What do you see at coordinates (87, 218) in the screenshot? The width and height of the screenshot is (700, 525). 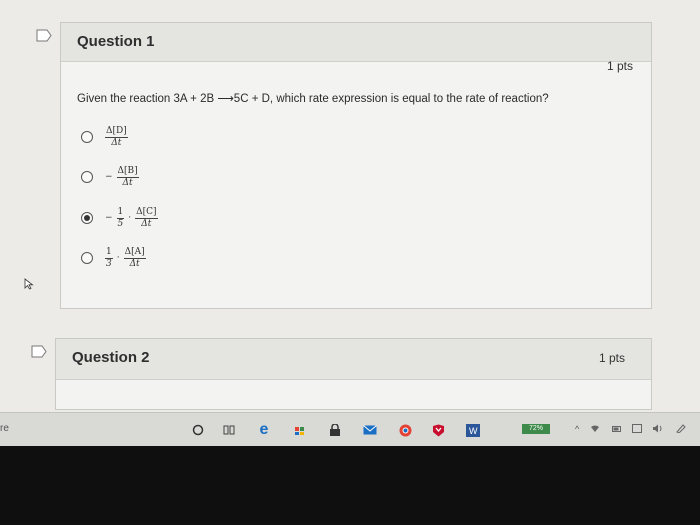 I see `radio-button-selected` at bounding box center [87, 218].